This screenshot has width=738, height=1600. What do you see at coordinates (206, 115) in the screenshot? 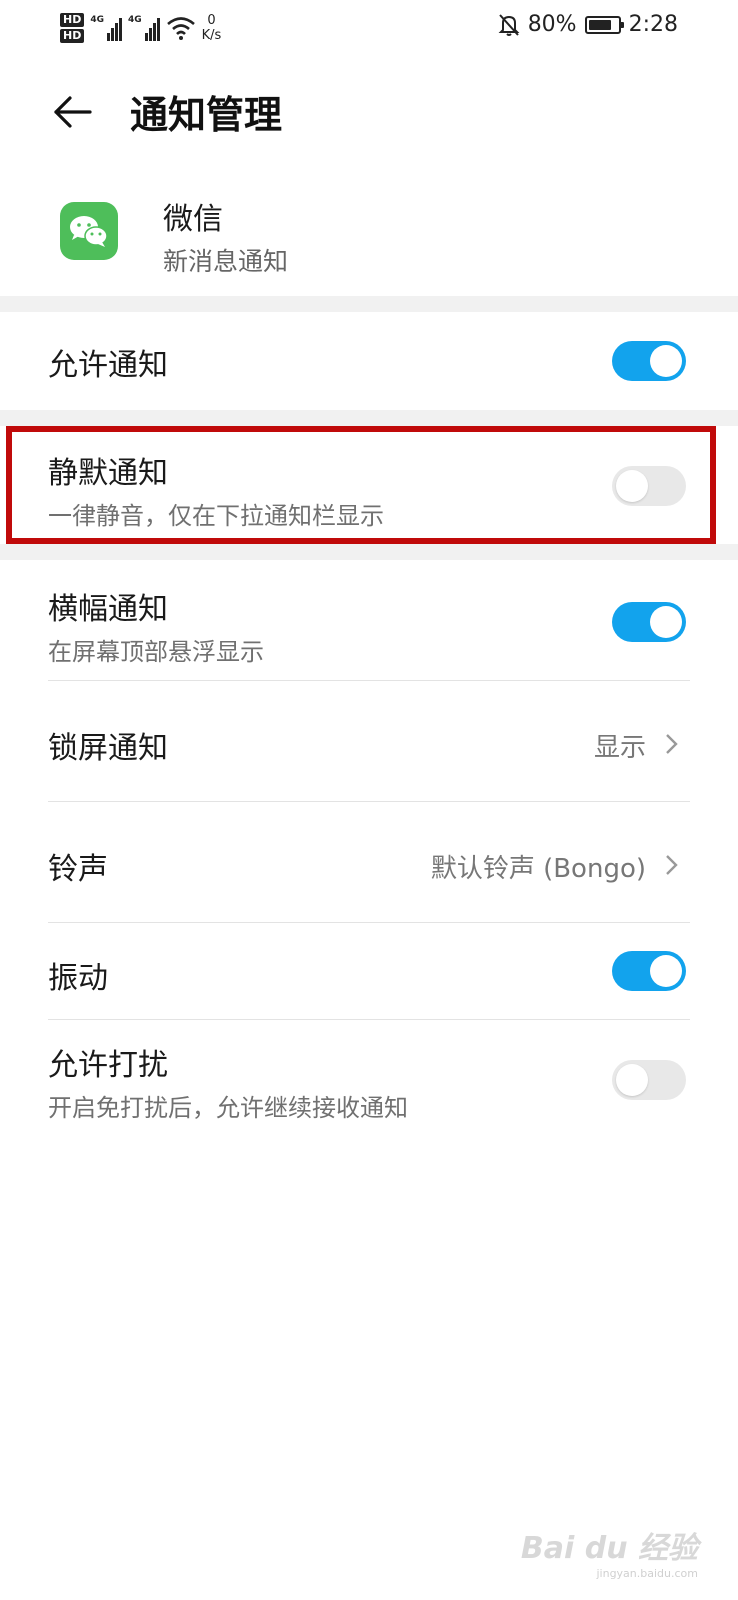
I see `page-title: 通知管理` at bounding box center [206, 115].